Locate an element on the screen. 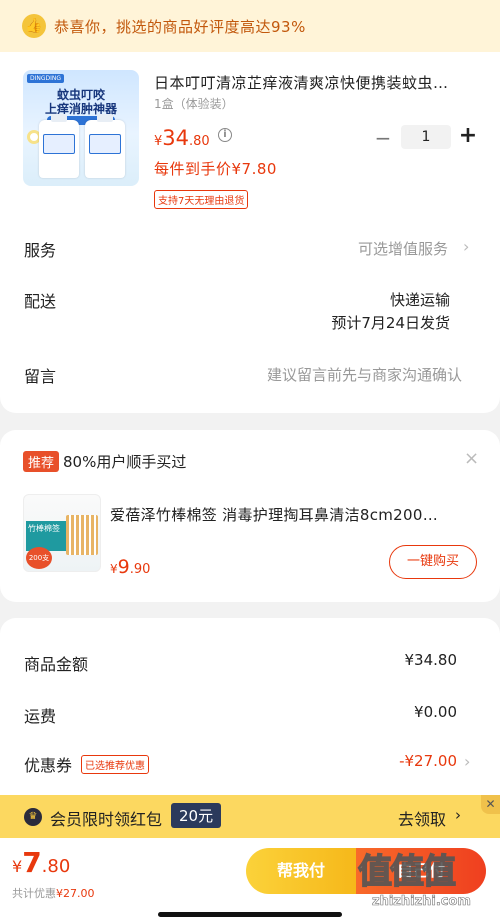  recommend-image-badge: 200支 is located at coordinates (39, 558).